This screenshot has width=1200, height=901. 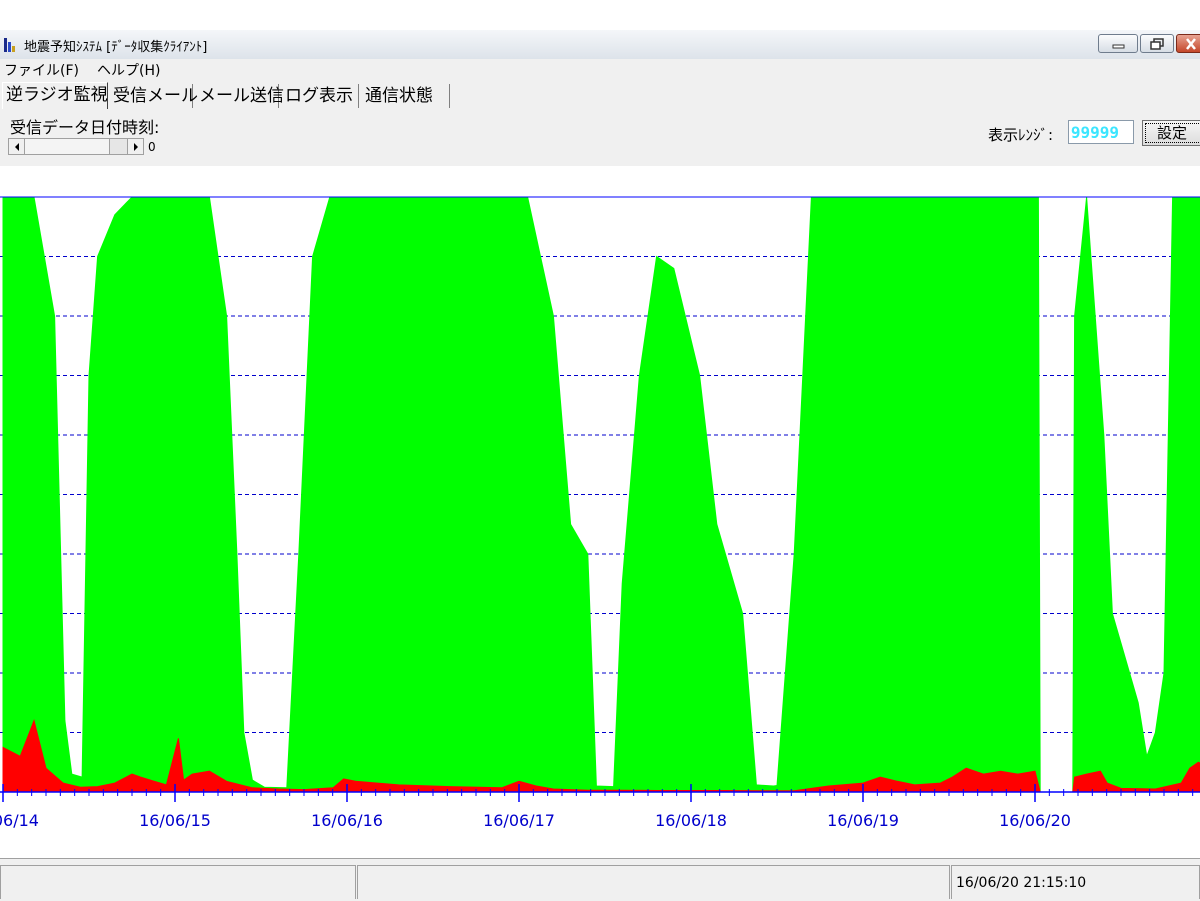 I want to click on x-tick-label: 16/06/20, so click(x=1035, y=820).